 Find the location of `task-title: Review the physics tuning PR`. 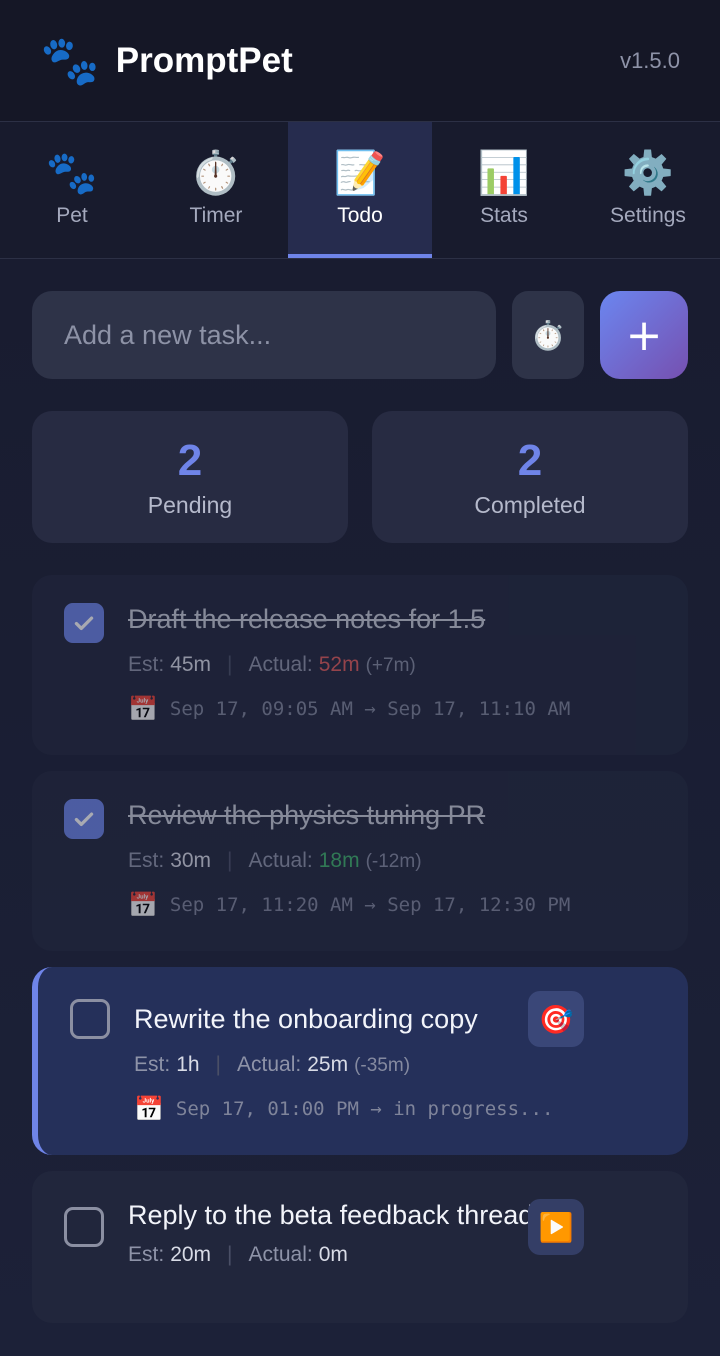

task-title: Review the physics tuning PR is located at coordinates (307, 815).